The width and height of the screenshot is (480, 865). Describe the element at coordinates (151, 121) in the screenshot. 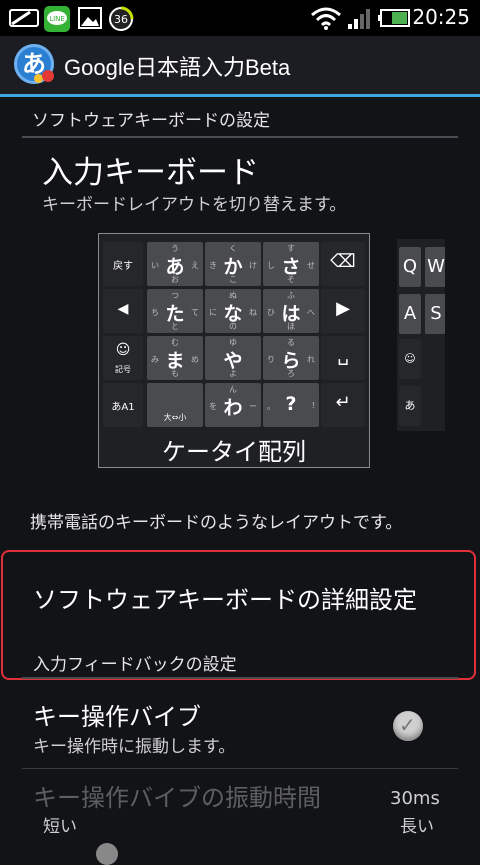

I see `software-keyboard-section-header: ソフトウェアキーボードの設定` at that location.